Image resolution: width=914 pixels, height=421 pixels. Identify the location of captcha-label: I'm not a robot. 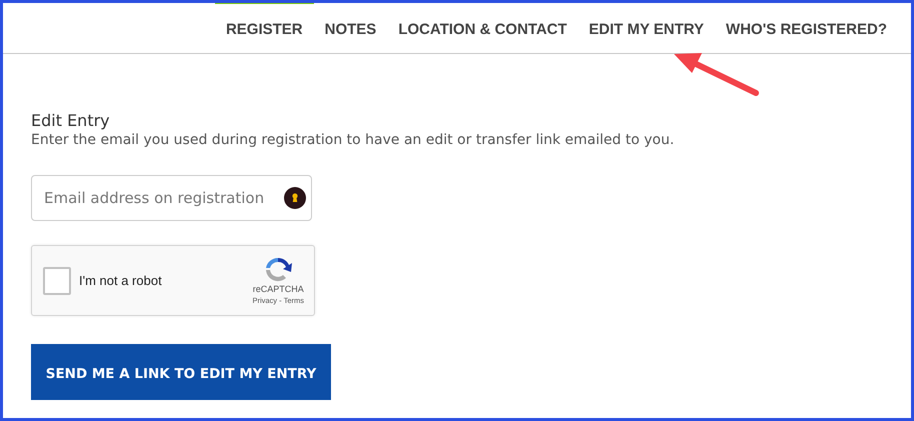
(121, 281).